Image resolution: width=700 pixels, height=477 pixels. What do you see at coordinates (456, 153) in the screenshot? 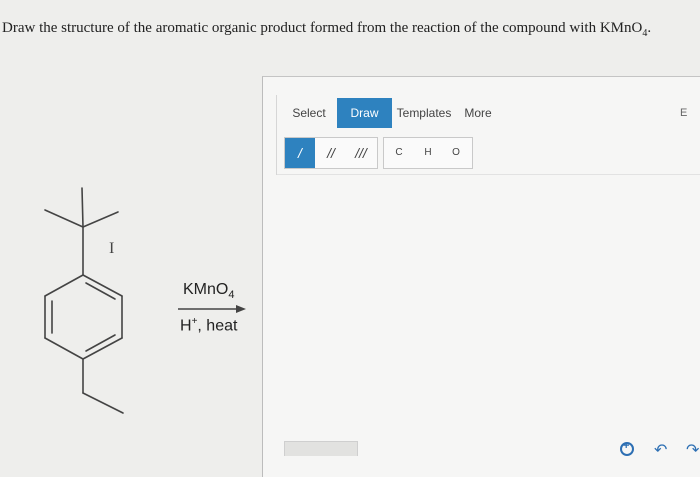
I see `oxygen-atom-button: O` at bounding box center [456, 153].